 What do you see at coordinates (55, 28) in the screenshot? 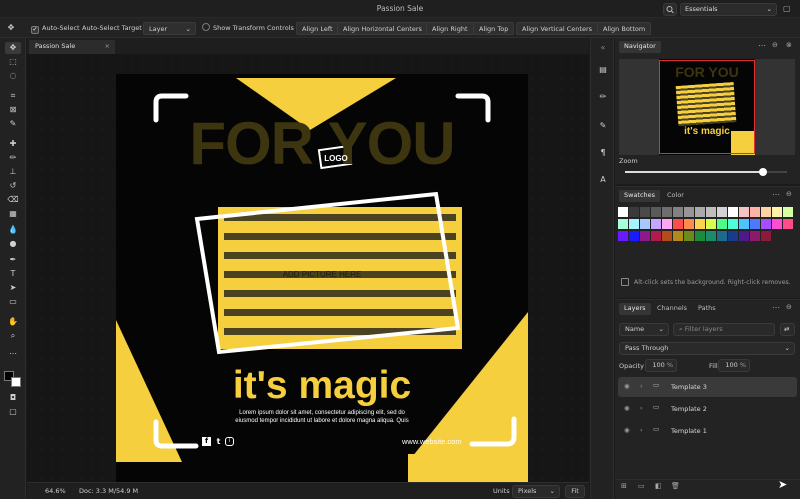
I see `auto-select-checkbox: ✓ Auto-Select` at bounding box center [55, 28].